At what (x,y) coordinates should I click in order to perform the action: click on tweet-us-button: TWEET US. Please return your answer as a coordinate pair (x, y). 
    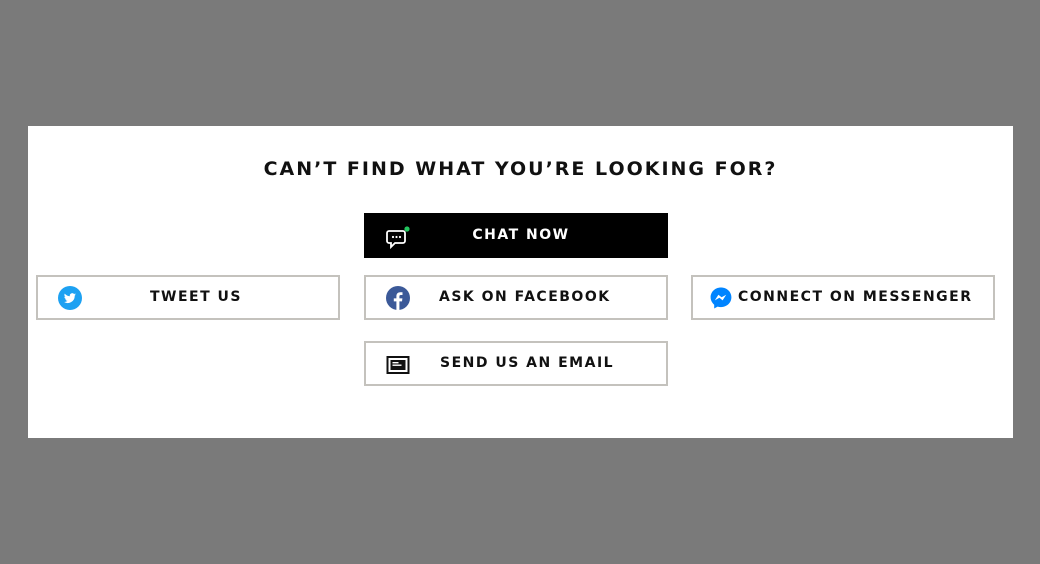
    Looking at the image, I should click on (188, 297).